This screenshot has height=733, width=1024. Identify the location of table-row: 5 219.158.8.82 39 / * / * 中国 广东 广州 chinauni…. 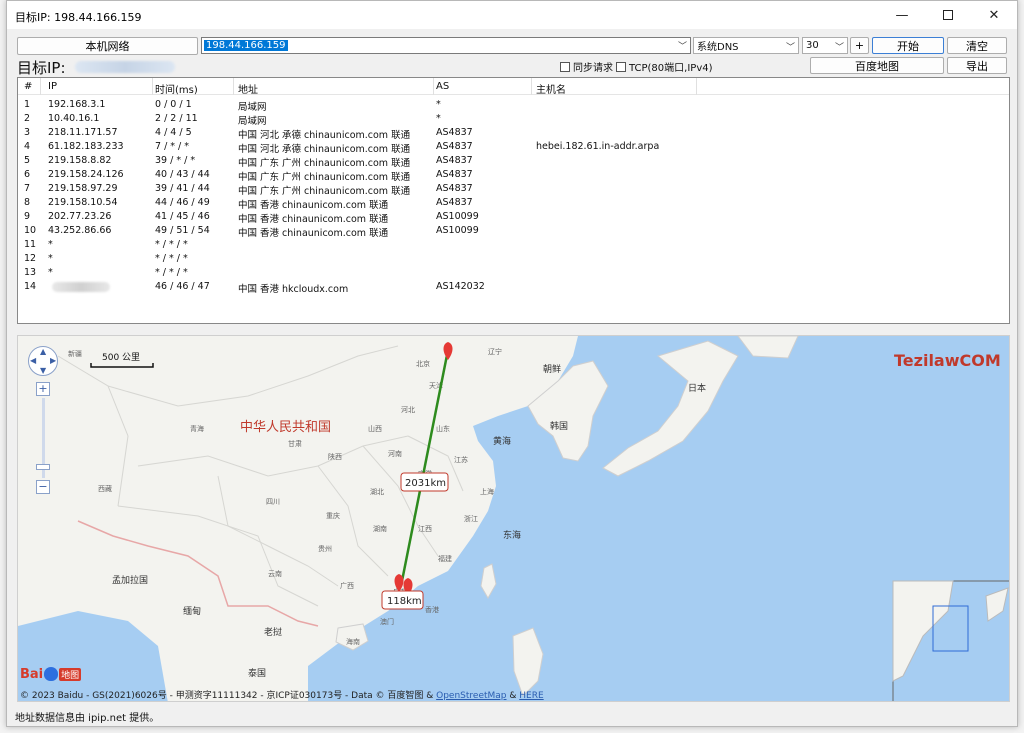
(513, 161).